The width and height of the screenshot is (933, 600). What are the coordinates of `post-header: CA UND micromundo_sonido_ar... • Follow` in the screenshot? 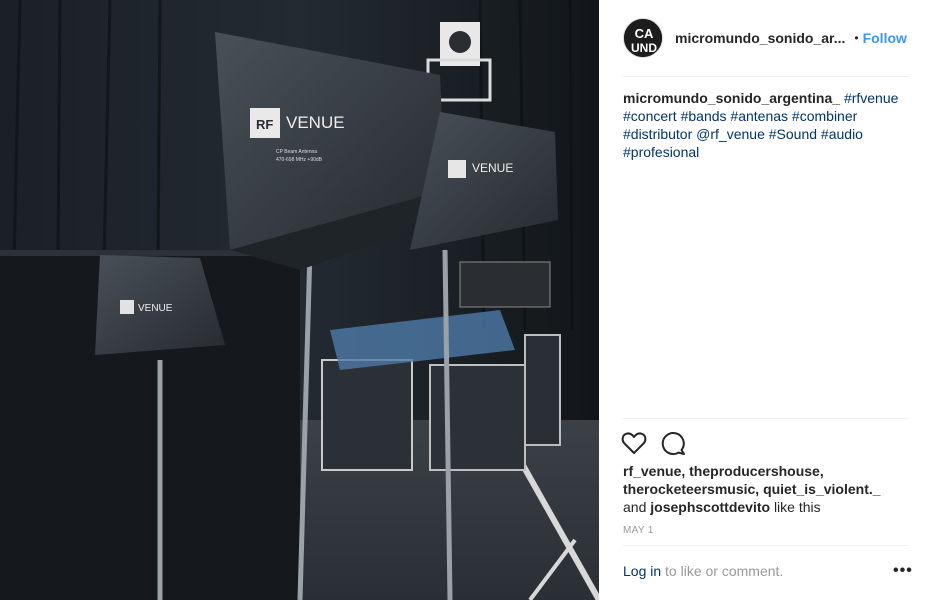 It's located at (766, 38).